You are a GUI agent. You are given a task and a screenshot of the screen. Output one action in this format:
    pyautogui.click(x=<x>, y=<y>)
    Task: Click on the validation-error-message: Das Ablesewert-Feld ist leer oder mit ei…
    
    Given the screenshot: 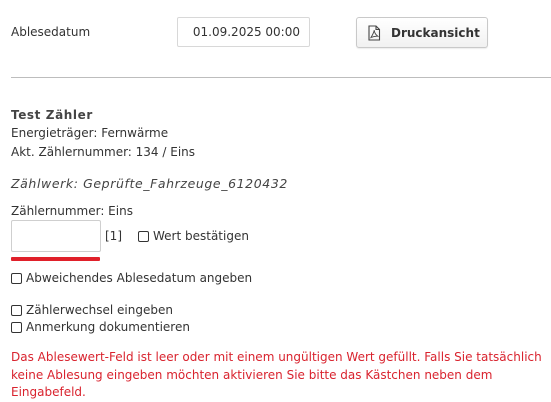 What is the action you would take?
    pyautogui.click(x=281, y=375)
    